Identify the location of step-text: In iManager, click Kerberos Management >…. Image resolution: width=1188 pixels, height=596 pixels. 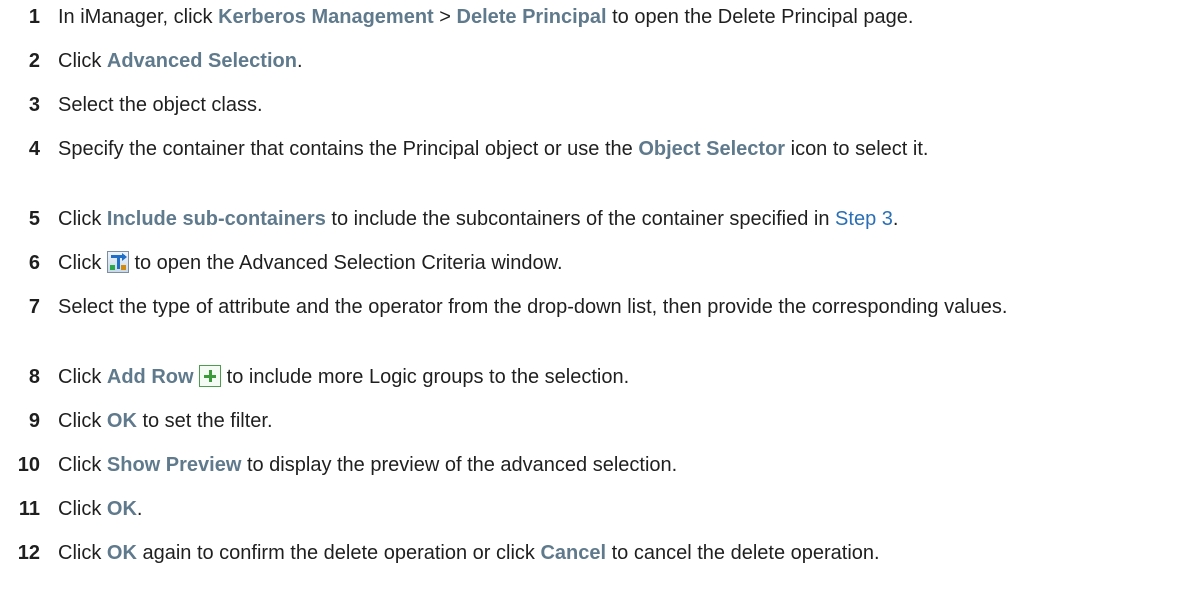
(486, 17).